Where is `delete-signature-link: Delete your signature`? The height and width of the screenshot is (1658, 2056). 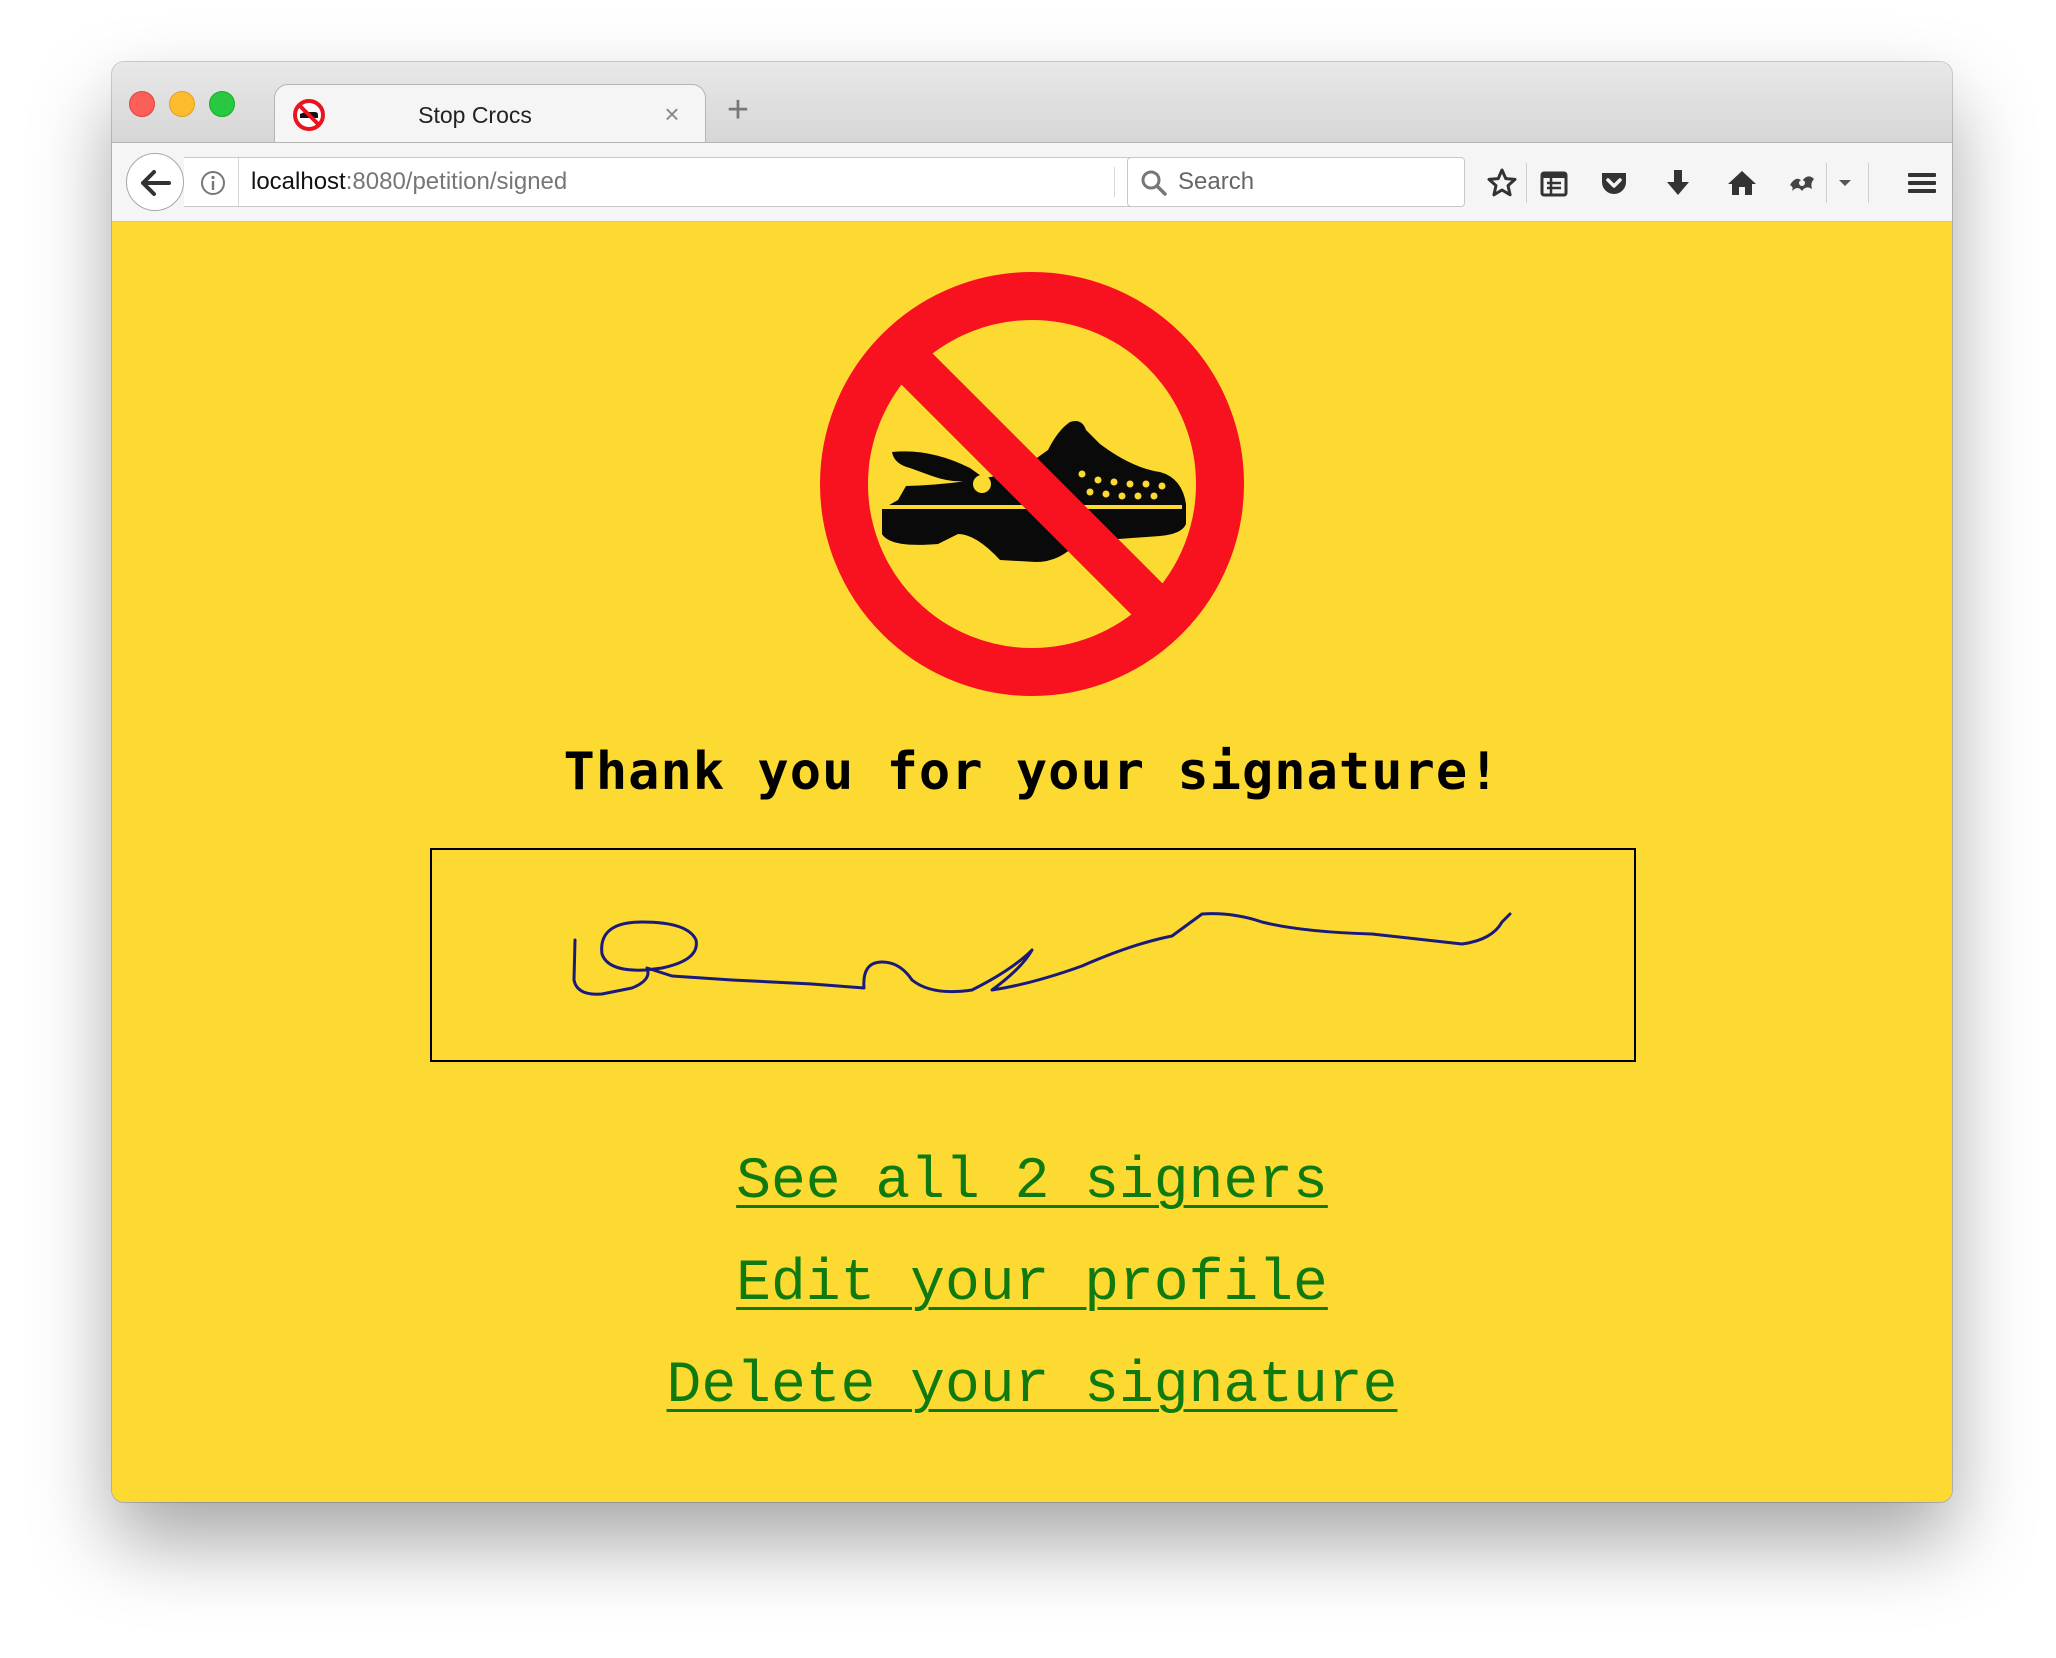
delete-signature-link: Delete your signature is located at coordinates (1032, 1387).